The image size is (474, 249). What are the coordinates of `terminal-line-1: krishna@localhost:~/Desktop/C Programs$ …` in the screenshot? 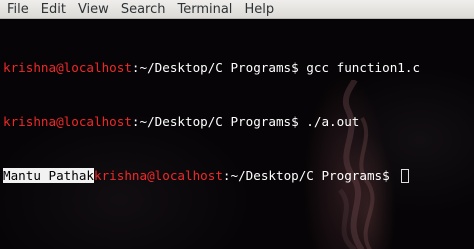 It's located at (211, 68).